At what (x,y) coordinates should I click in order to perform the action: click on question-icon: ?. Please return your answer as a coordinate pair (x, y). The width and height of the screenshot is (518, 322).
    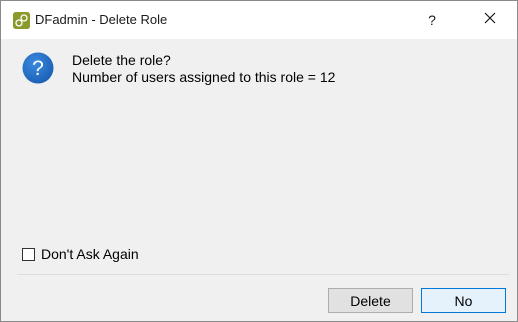
    Looking at the image, I should click on (38, 68).